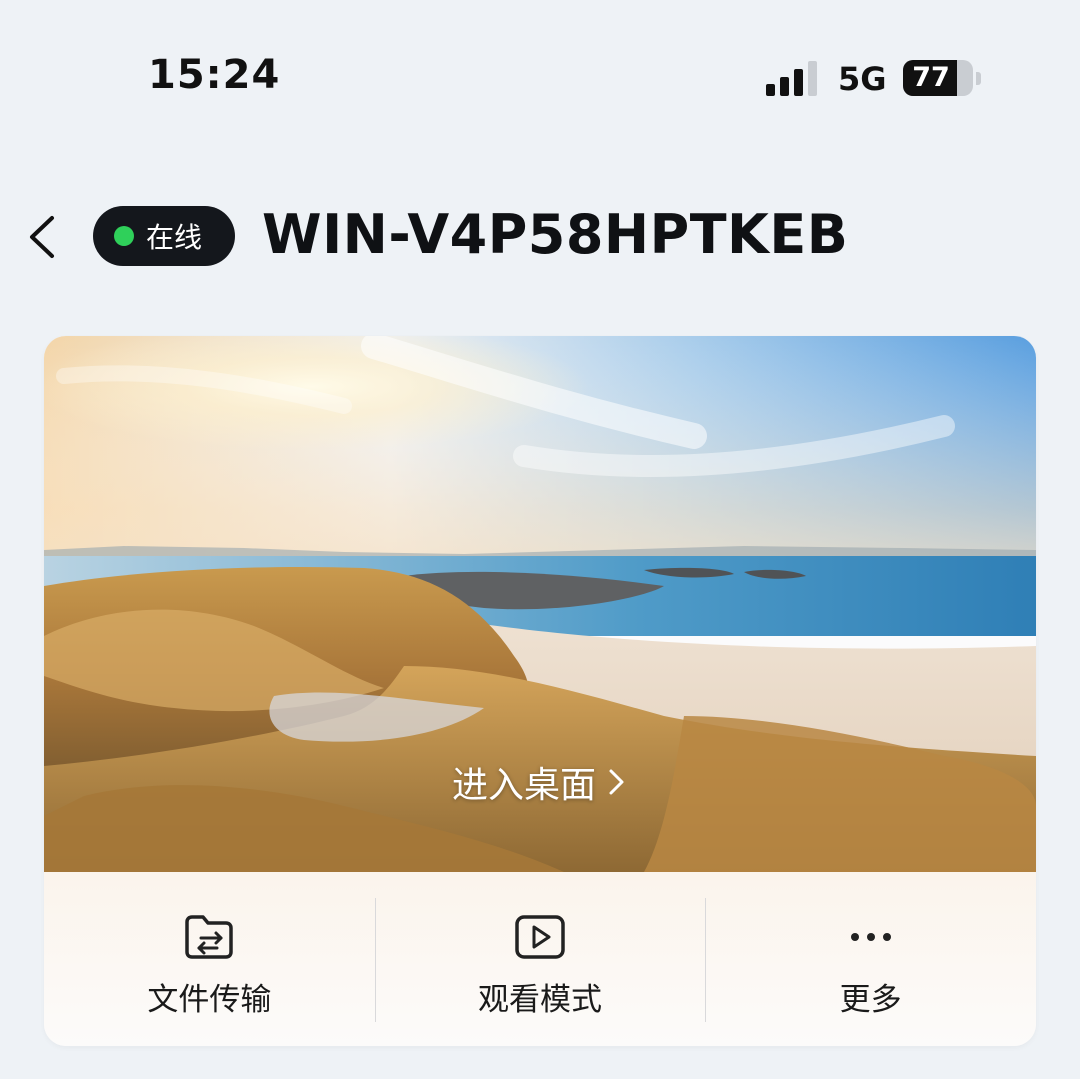 This screenshot has width=1080, height=1079. I want to click on online-status-badge: 在线, so click(164, 236).